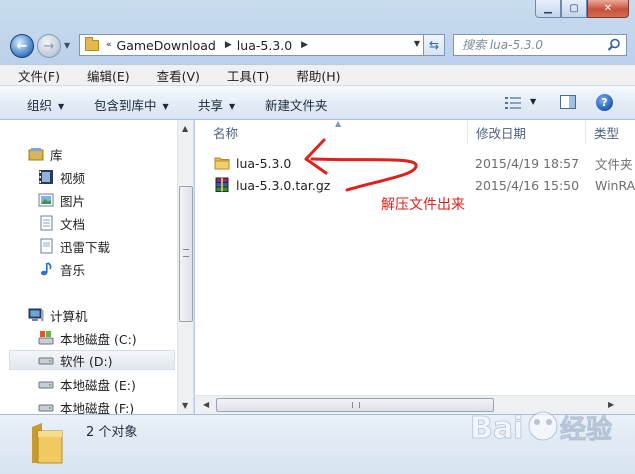 Image resolution: width=635 pixels, height=474 pixels. I want to click on organize-label: 组织, so click(40, 105).